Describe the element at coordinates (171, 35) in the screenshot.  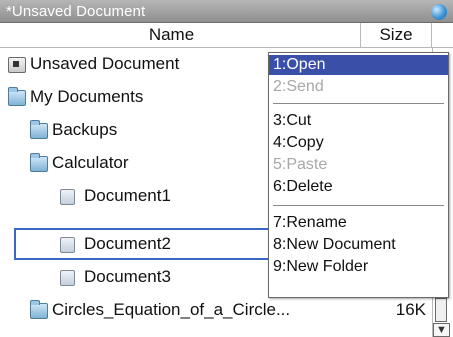
I see `column-header-name: Name` at that location.